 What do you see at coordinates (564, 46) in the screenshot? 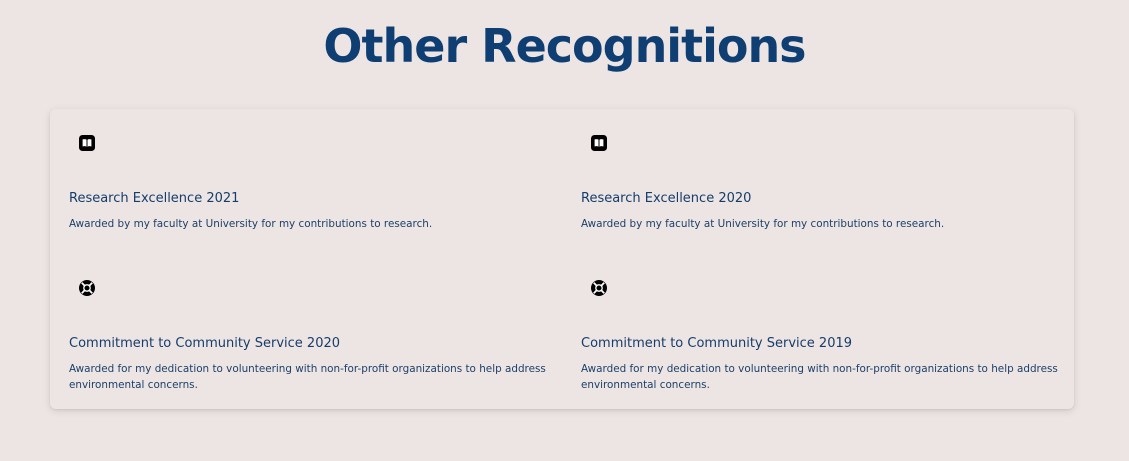
I see `page-title: Other Recognitions` at bounding box center [564, 46].